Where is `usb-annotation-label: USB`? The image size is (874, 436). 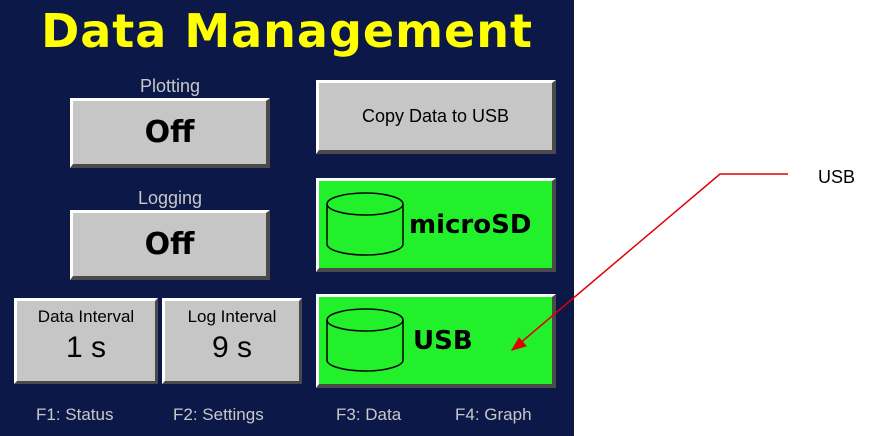 usb-annotation-label: USB is located at coordinates (837, 177).